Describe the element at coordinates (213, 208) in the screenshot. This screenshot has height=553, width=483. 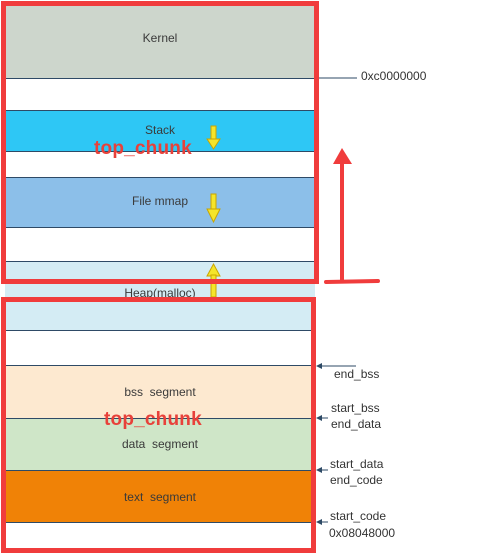
I see `mmap-down-arrow` at that location.